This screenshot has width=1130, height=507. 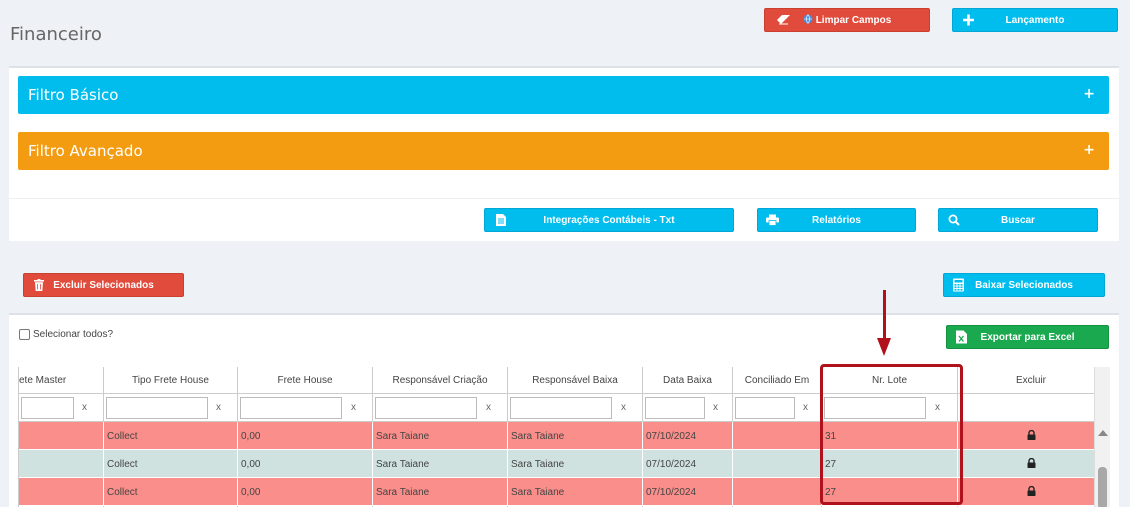 I want to click on delete-selected-label: Excluir Selecionados, so click(x=103, y=285).